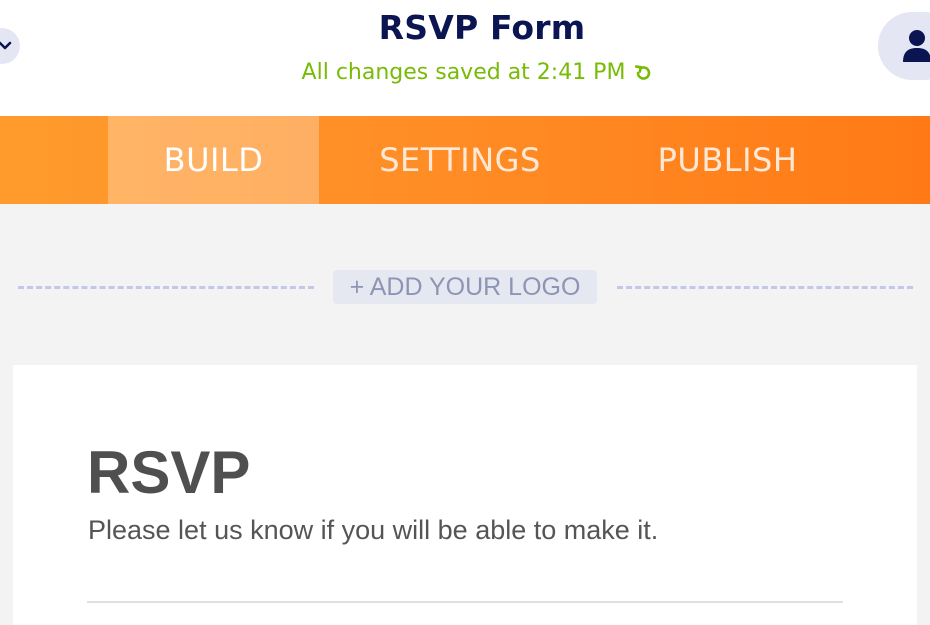 This screenshot has width=930, height=625. Describe the element at coordinates (465, 287) in the screenshot. I see `add-logo-button: + ADD YOUR LOGO` at that location.